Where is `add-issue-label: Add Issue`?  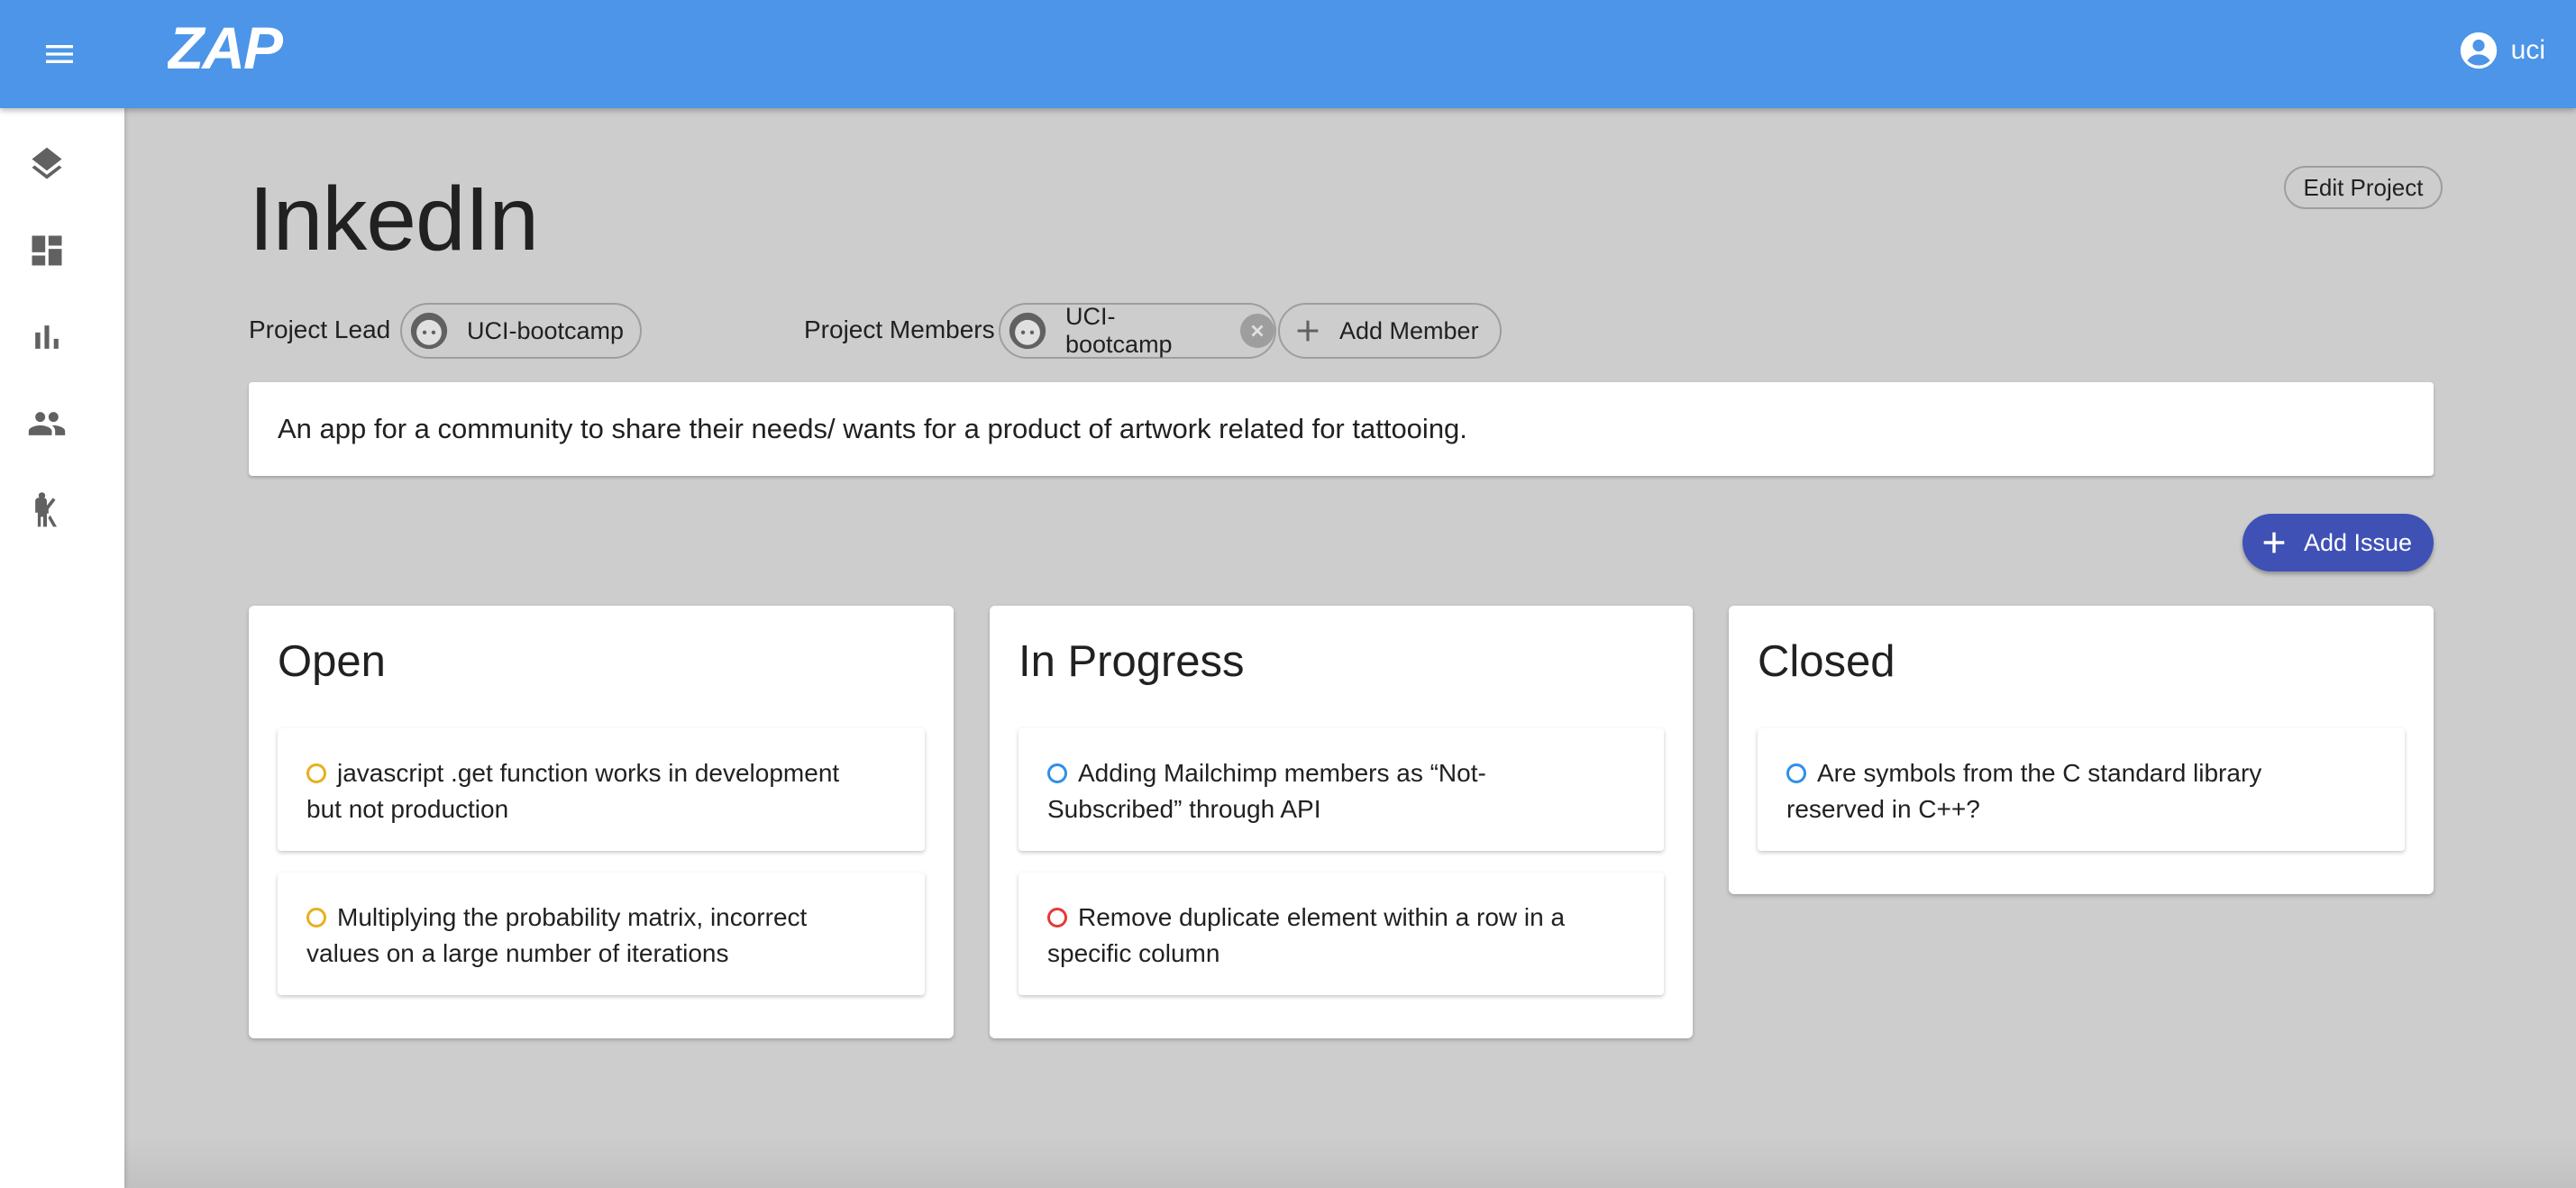 add-issue-label: Add Issue is located at coordinates (2358, 542).